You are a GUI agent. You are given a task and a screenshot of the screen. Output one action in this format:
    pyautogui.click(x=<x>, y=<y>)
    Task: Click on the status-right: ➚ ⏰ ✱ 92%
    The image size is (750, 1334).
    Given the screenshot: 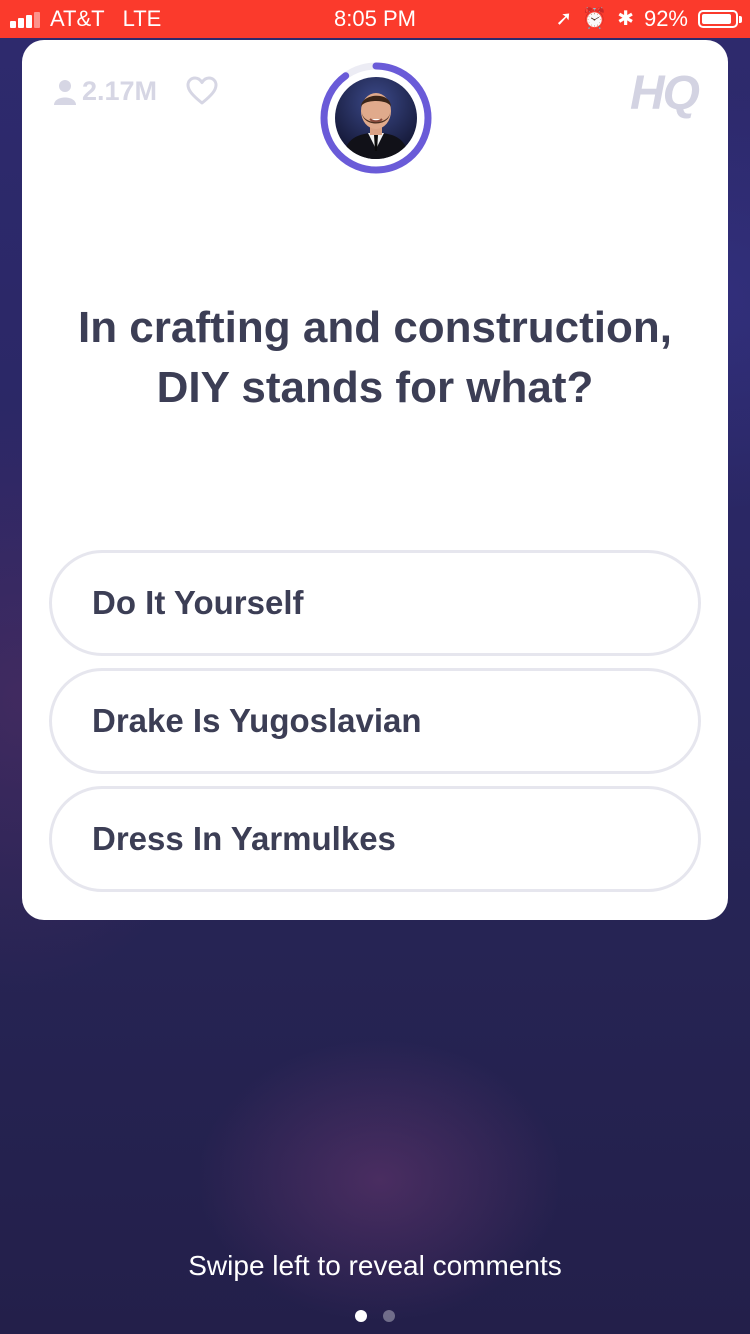 What is the action you would take?
    pyautogui.click(x=648, y=19)
    